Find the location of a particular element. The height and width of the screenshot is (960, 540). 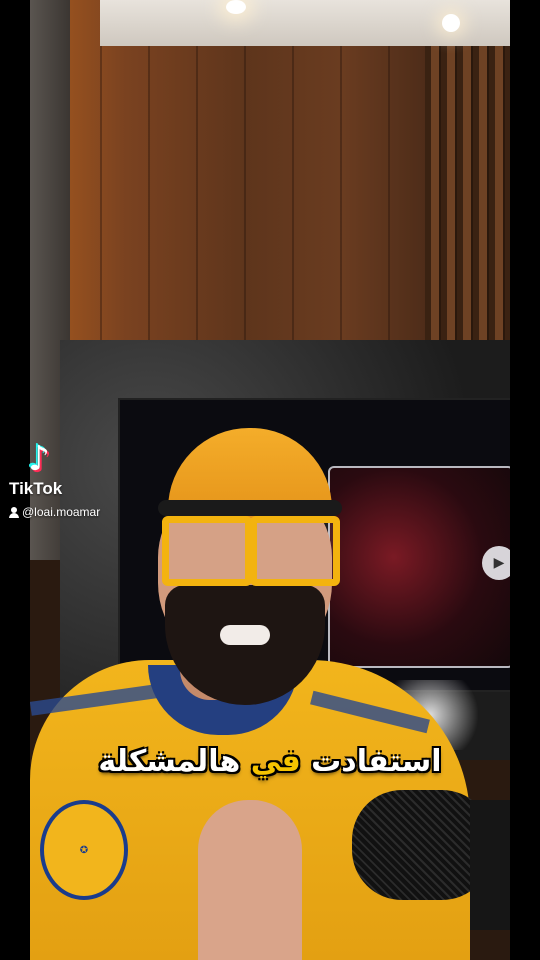

club-badge-icon: ✪ is located at coordinates (84, 850).